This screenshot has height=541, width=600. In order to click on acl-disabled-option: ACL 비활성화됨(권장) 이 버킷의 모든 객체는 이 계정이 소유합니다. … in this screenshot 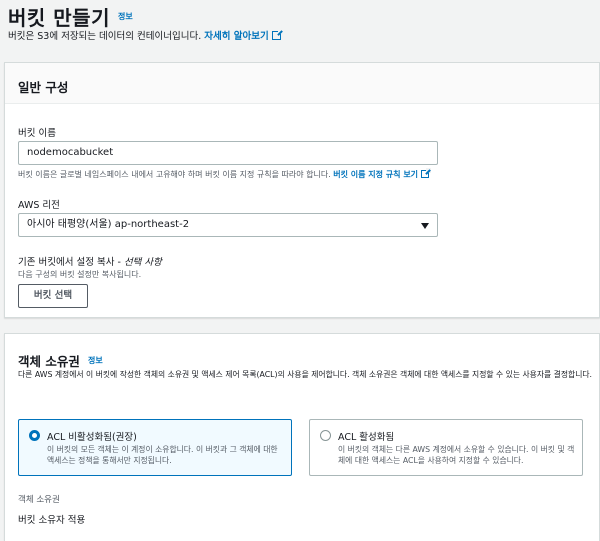, I will do `click(155, 447)`.